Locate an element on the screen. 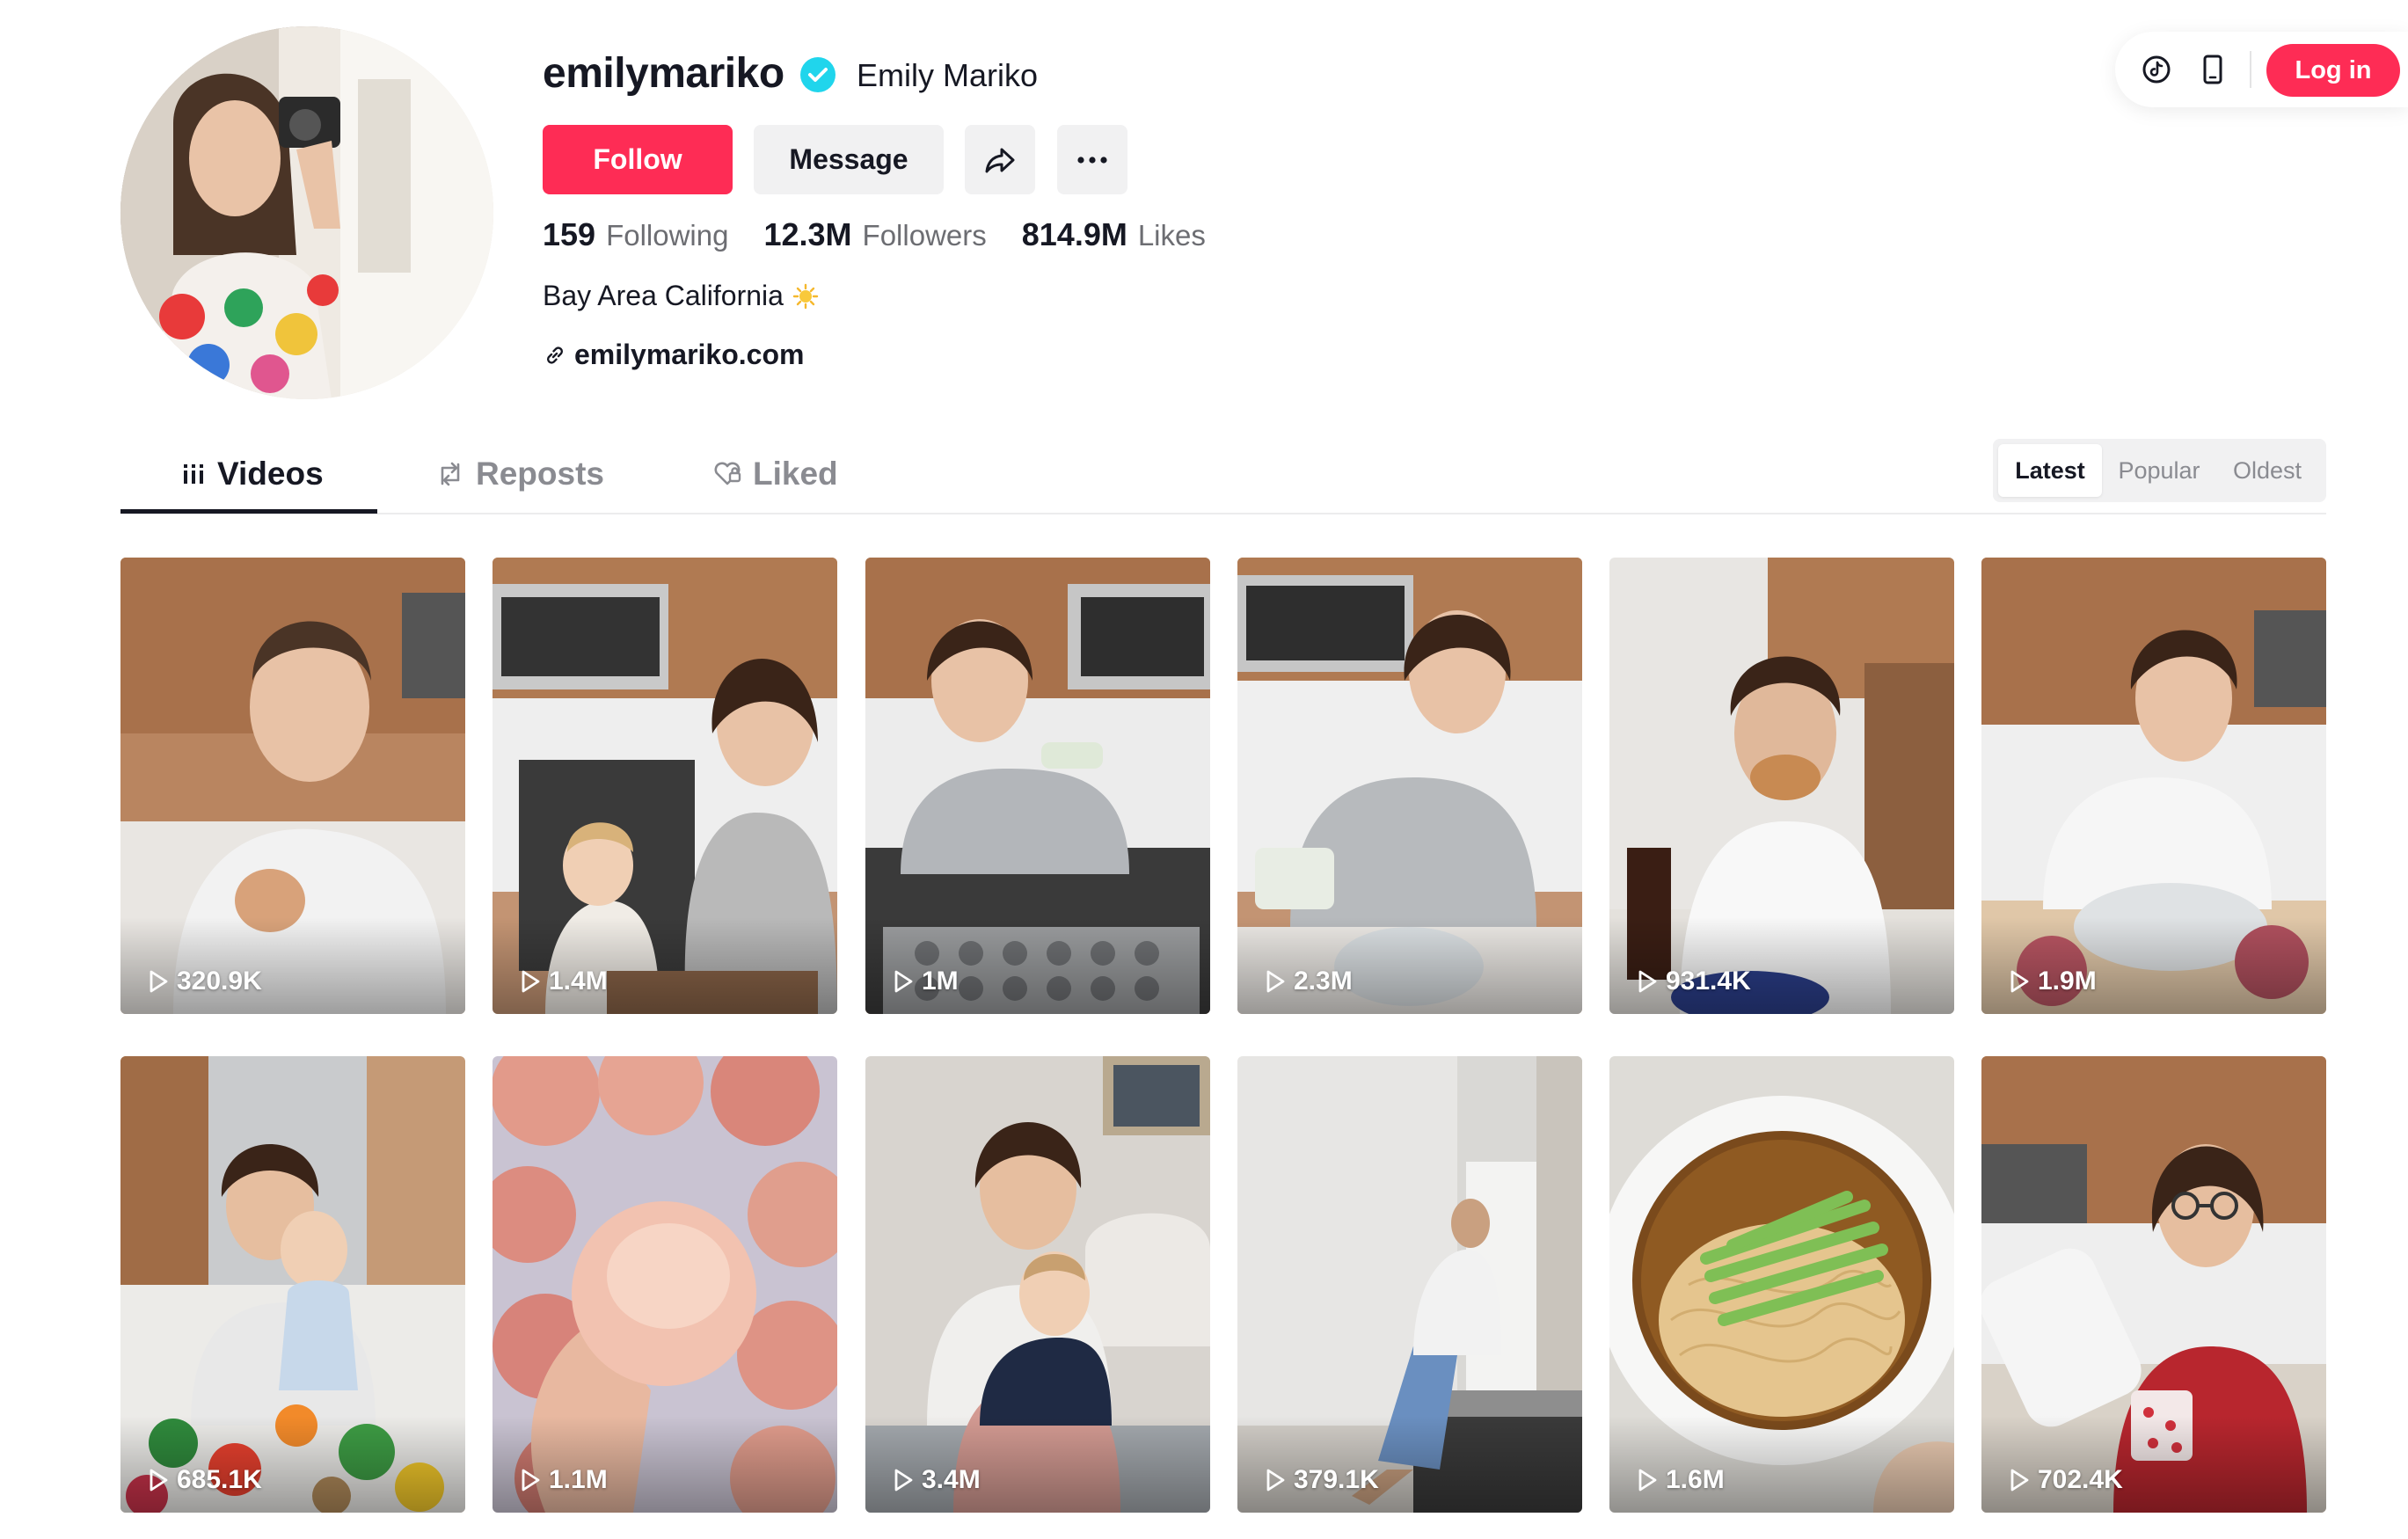  bio-text: Bay Area California is located at coordinates (663, 296).